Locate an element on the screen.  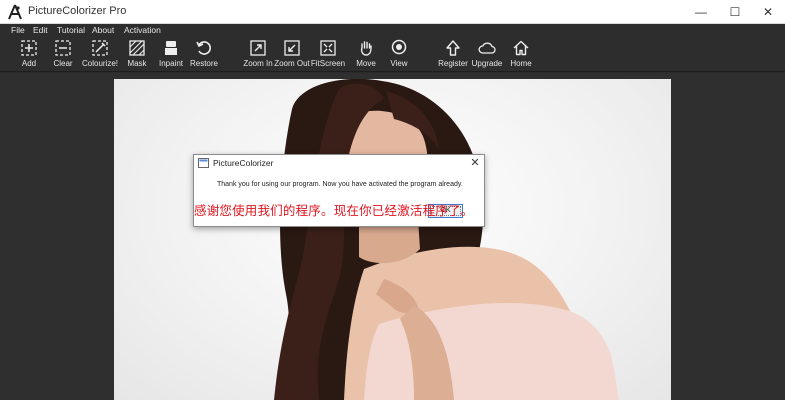
maximize-button: ☐ is located at coordinates (735, 12).